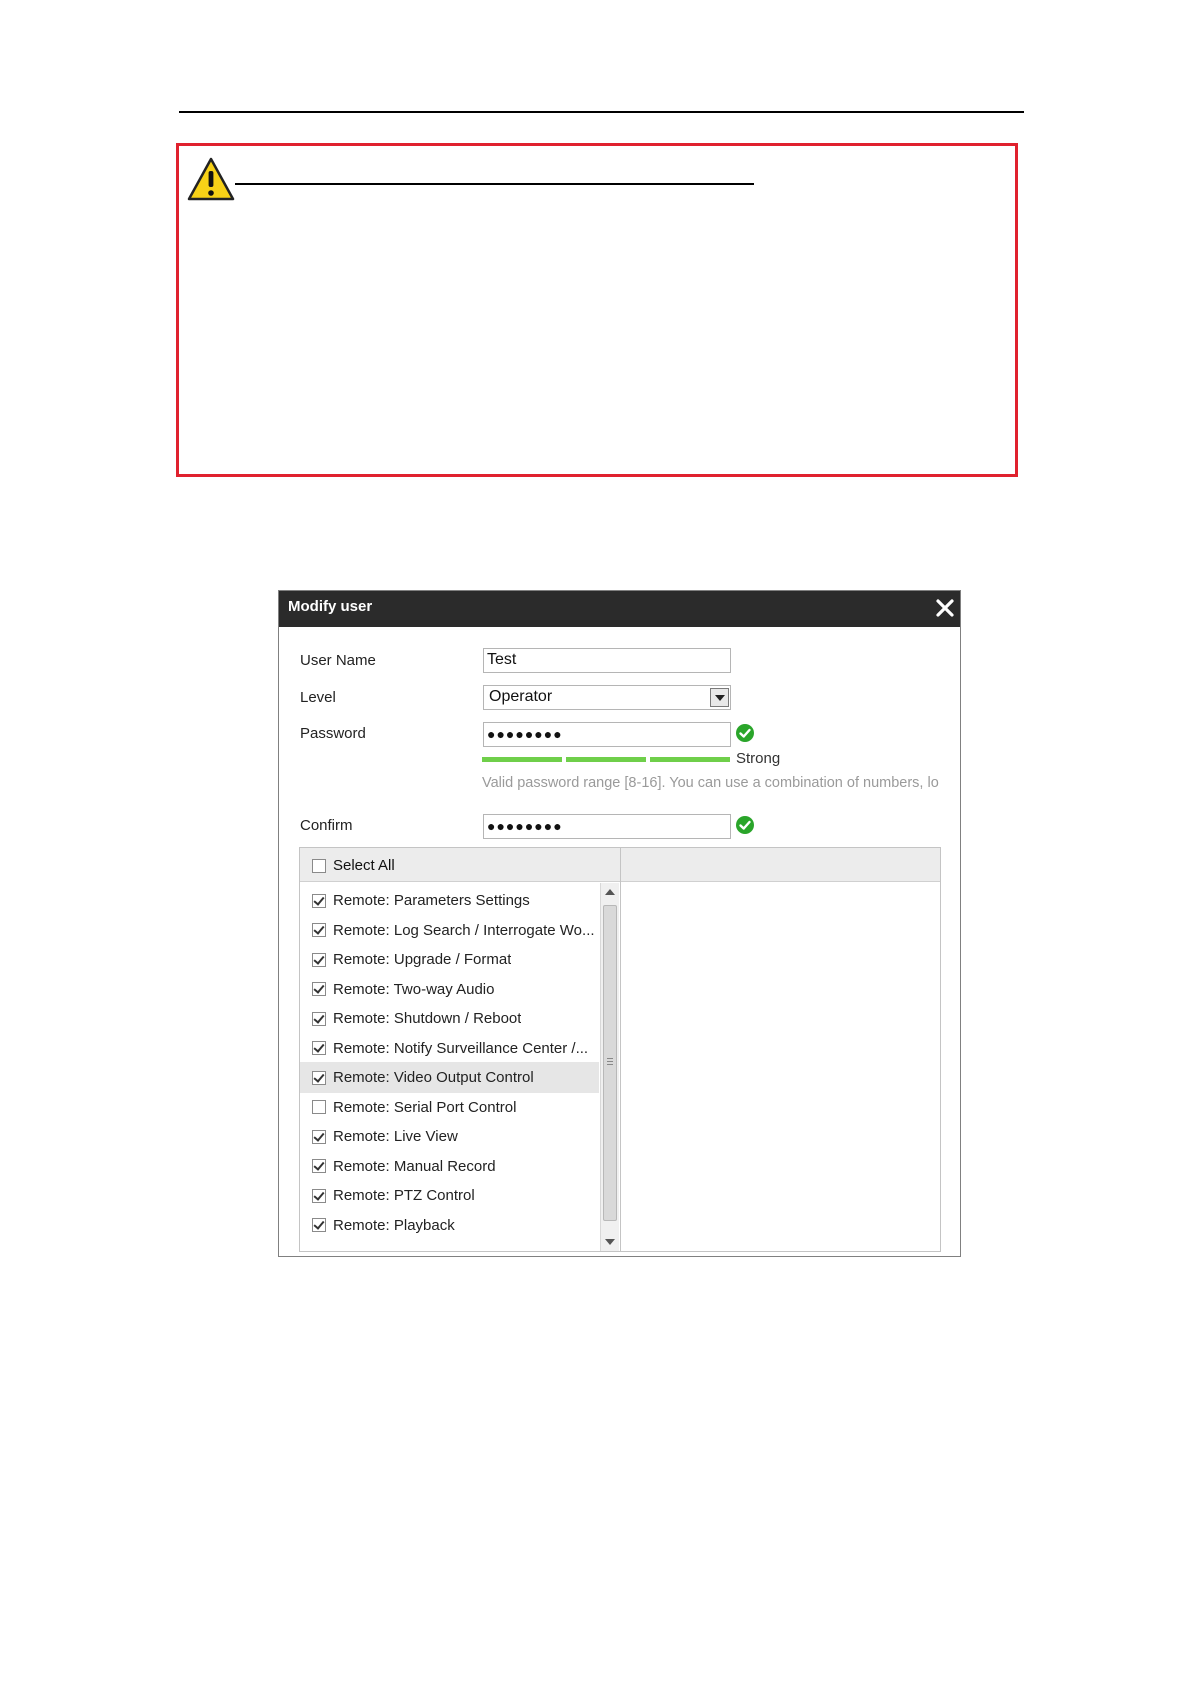  Describe the element at coordinates (211, 179) in the screenshot. I see `warning-triangle-icon` at that location.